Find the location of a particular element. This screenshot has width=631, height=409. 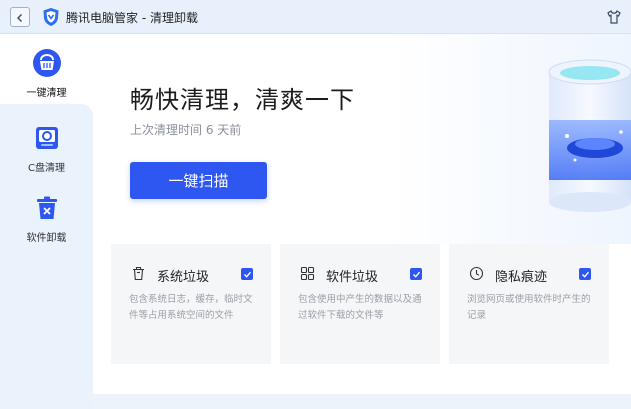

category-card-privacy-traces: 隐私痕迹 浏览网页或使用软件时产生的记录 is located at coordinates (529, 304).